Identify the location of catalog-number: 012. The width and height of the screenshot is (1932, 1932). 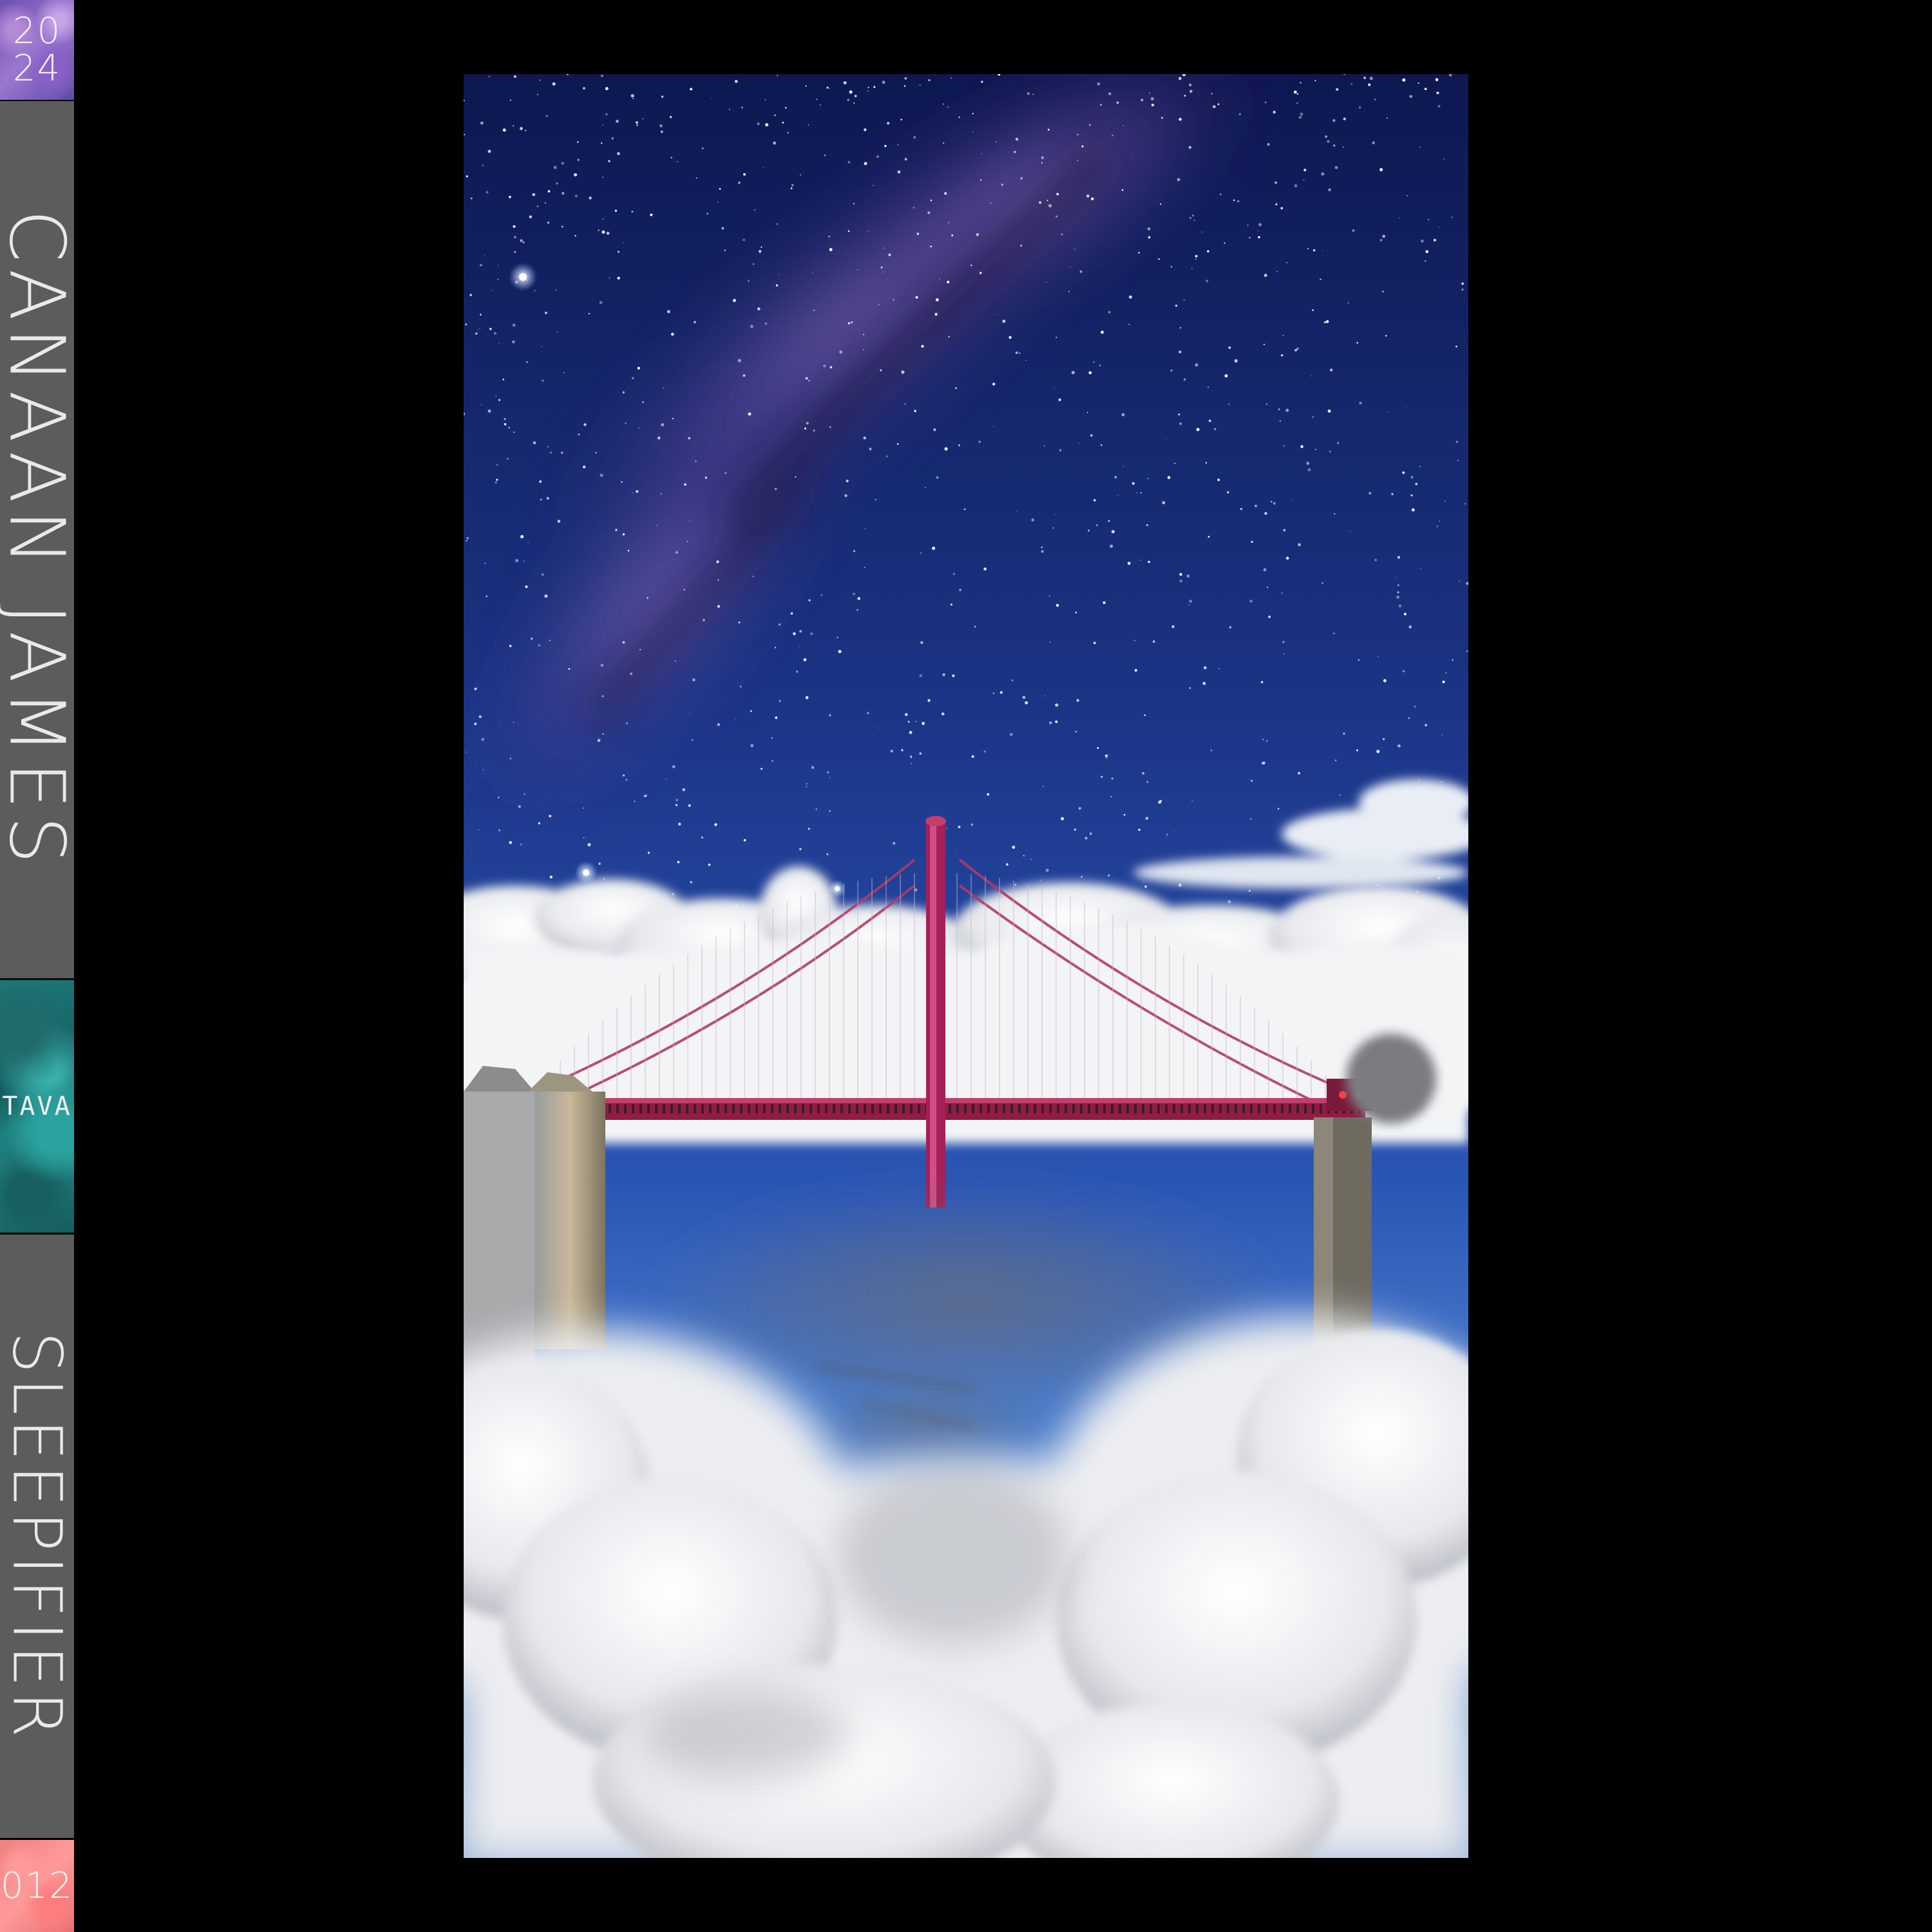
(37, 1886).